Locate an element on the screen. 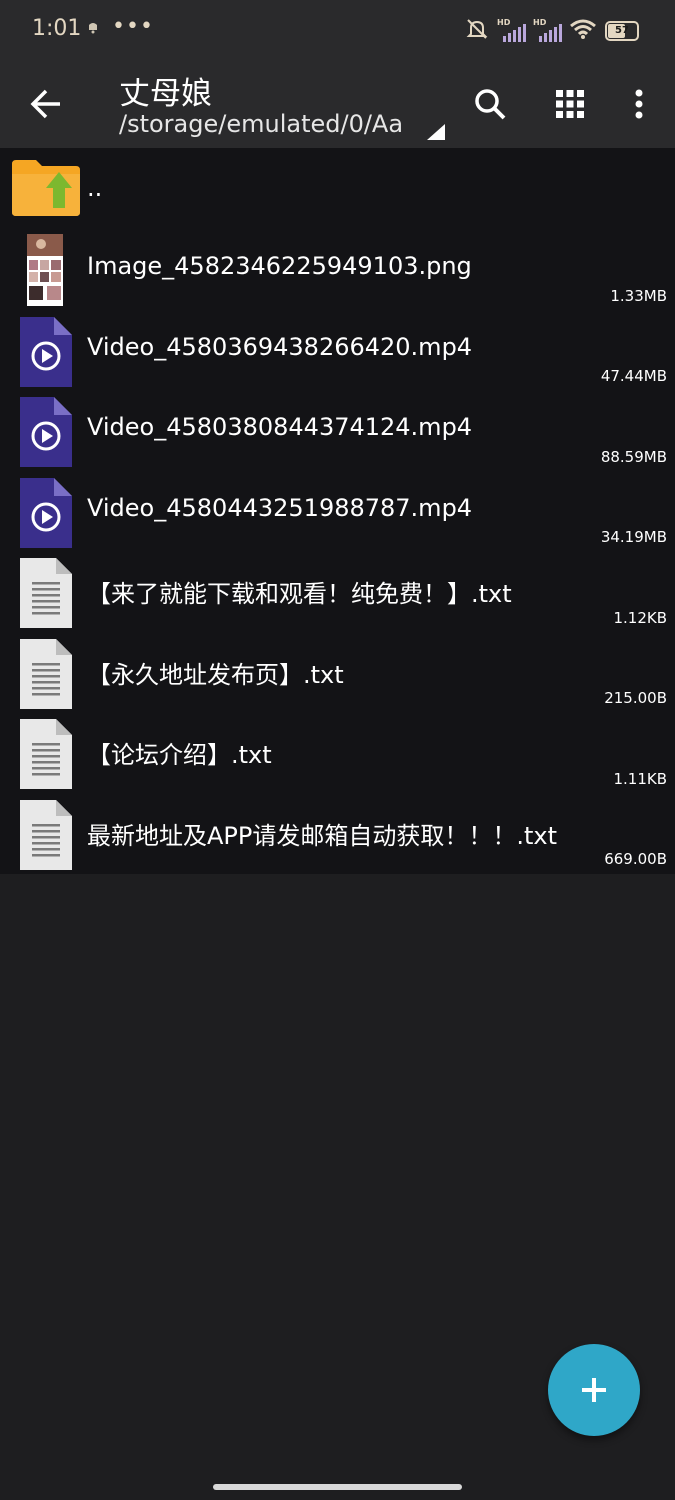  back-arrow-icon is located at coordinates (46, 104).